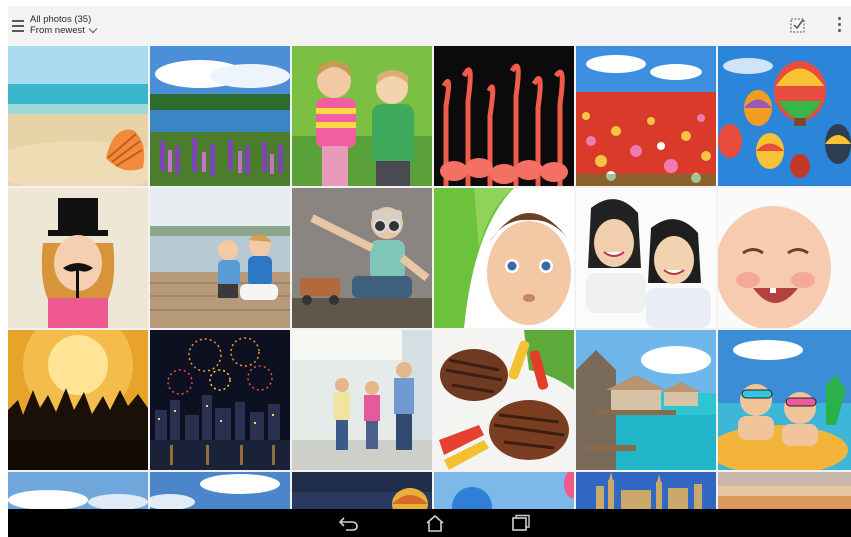 The height and width of the screenshot is (537, 851). Describe the element at coordinates (429, 26) in the screenshot. I see `top-app-bar: All photos (35) From newest` at that location.